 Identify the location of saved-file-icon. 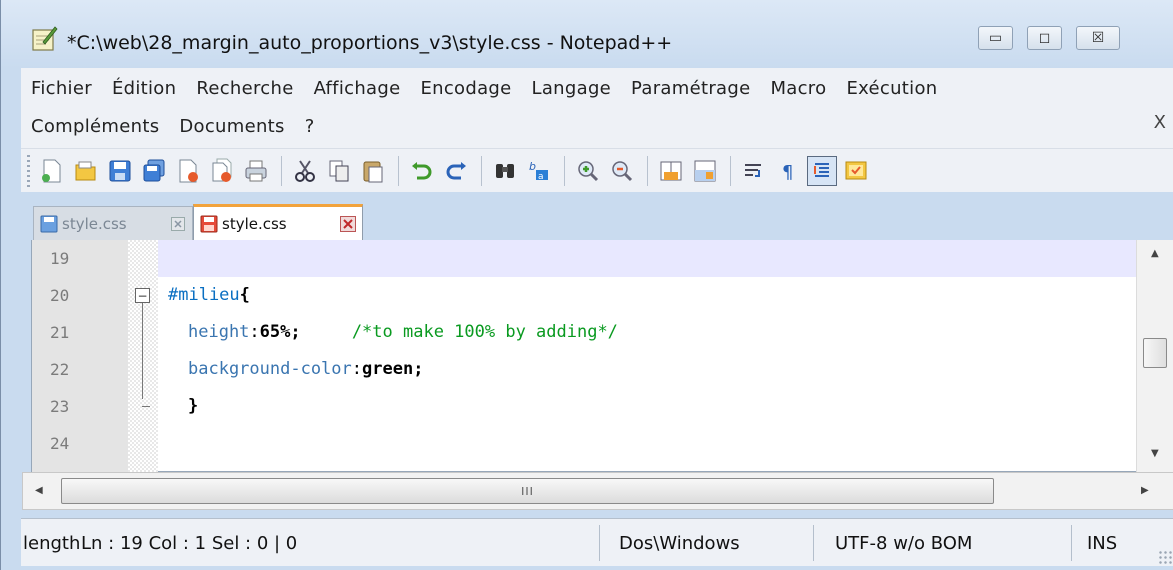
(49, 223).